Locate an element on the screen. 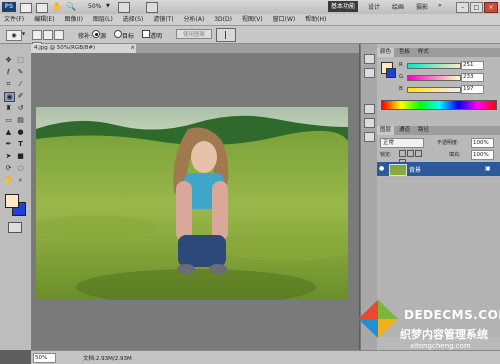 This screenshot has height=364, width=500. eraser-tool-icon: ▭ is located at coordinates (8, 120).